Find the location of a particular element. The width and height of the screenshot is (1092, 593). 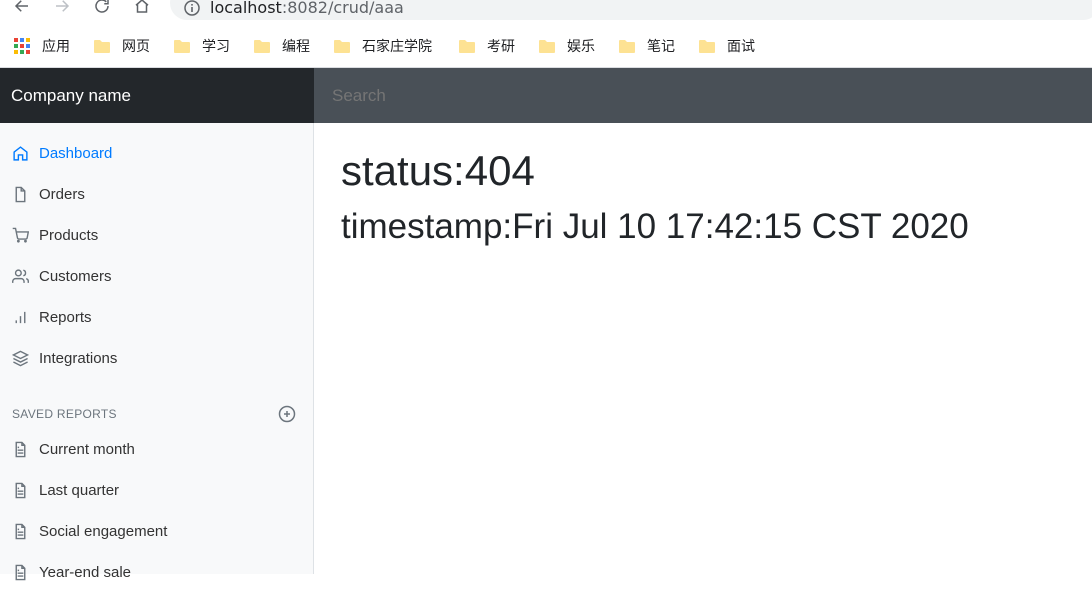

forward-button is located at coordinates (62, 9).